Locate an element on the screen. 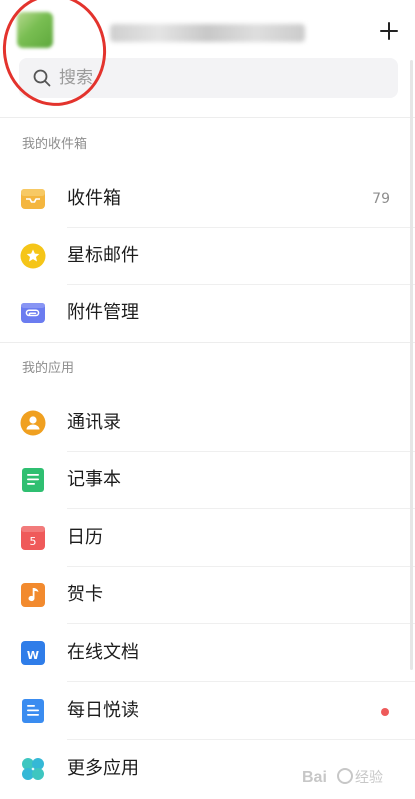 The width and height of the screenshot is (415, 799). sidebar-item-label: 星标邮件 is located at coordinates (103, 255).